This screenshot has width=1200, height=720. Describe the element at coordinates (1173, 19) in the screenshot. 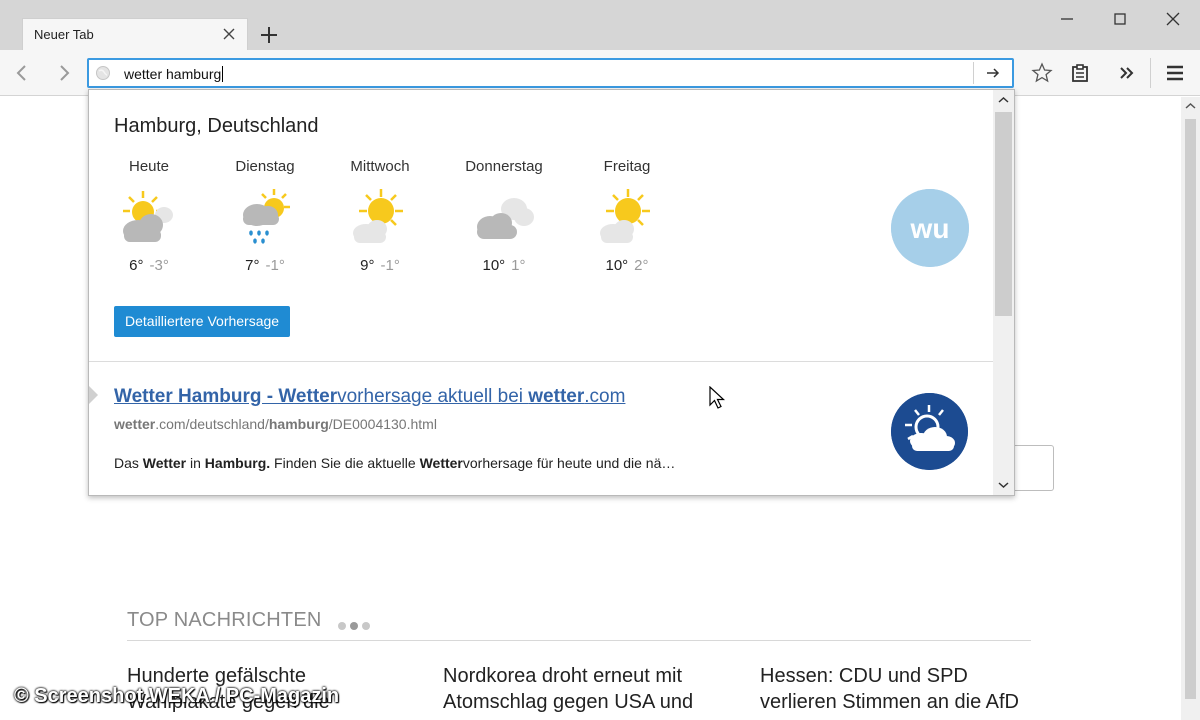

I see `close-window-icon` at that location.